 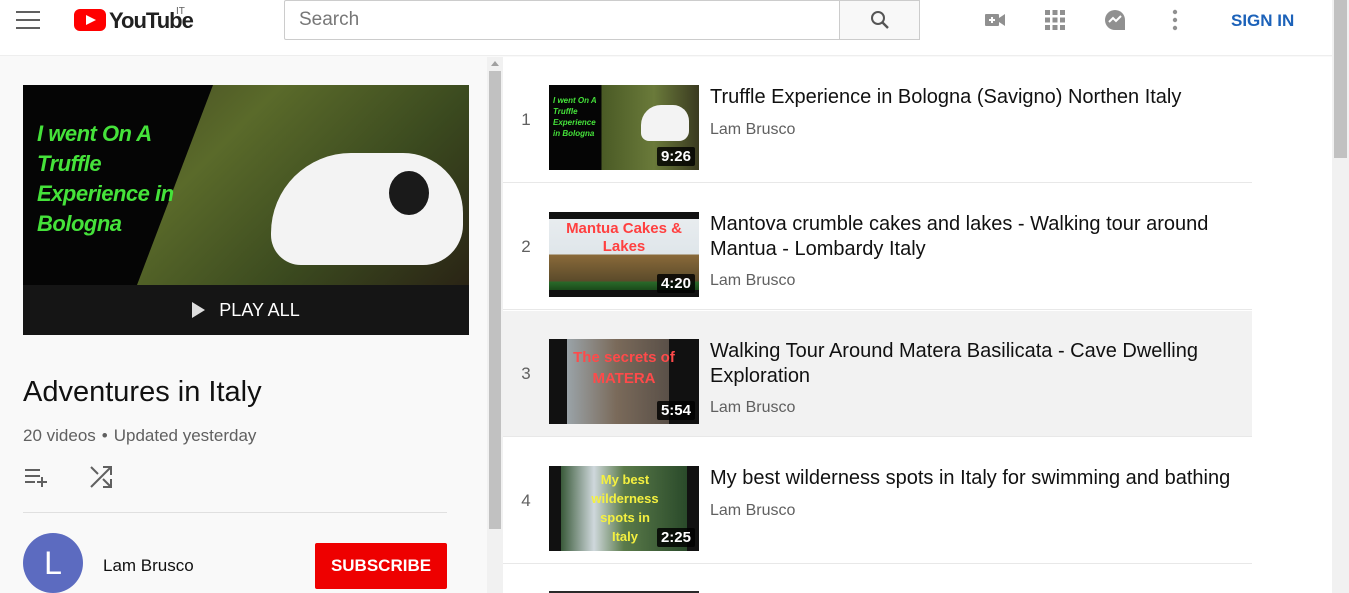 What do you see at coordinates (199, 310) in the screenshot?
I see `play-icon` at bounding box center [199, 310].